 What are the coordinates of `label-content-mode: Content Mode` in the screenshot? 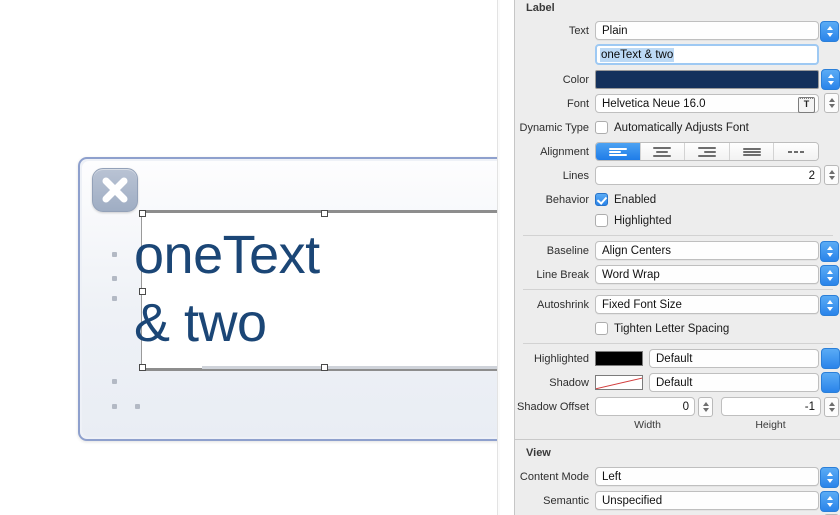 It's located at (554, 476).